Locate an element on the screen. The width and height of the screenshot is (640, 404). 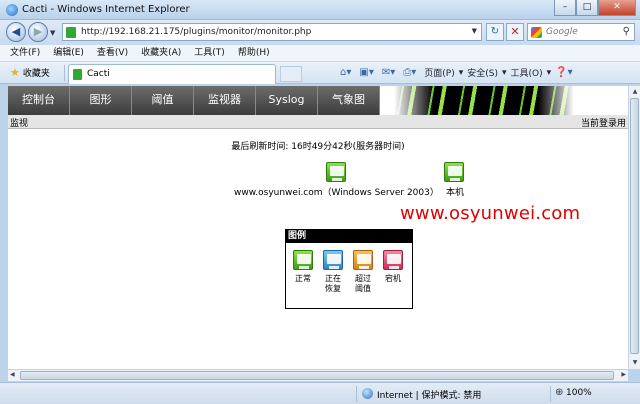
search-icon: ⚲ is located at coordinates (626, 31).